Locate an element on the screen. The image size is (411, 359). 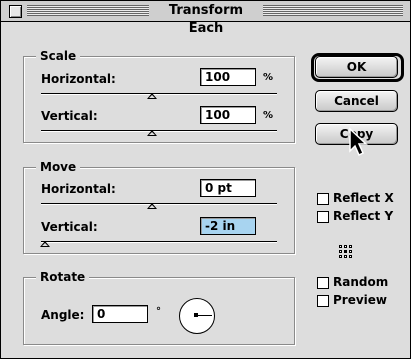
scale-vertical-slider-track is located at coordinates (159, 130).